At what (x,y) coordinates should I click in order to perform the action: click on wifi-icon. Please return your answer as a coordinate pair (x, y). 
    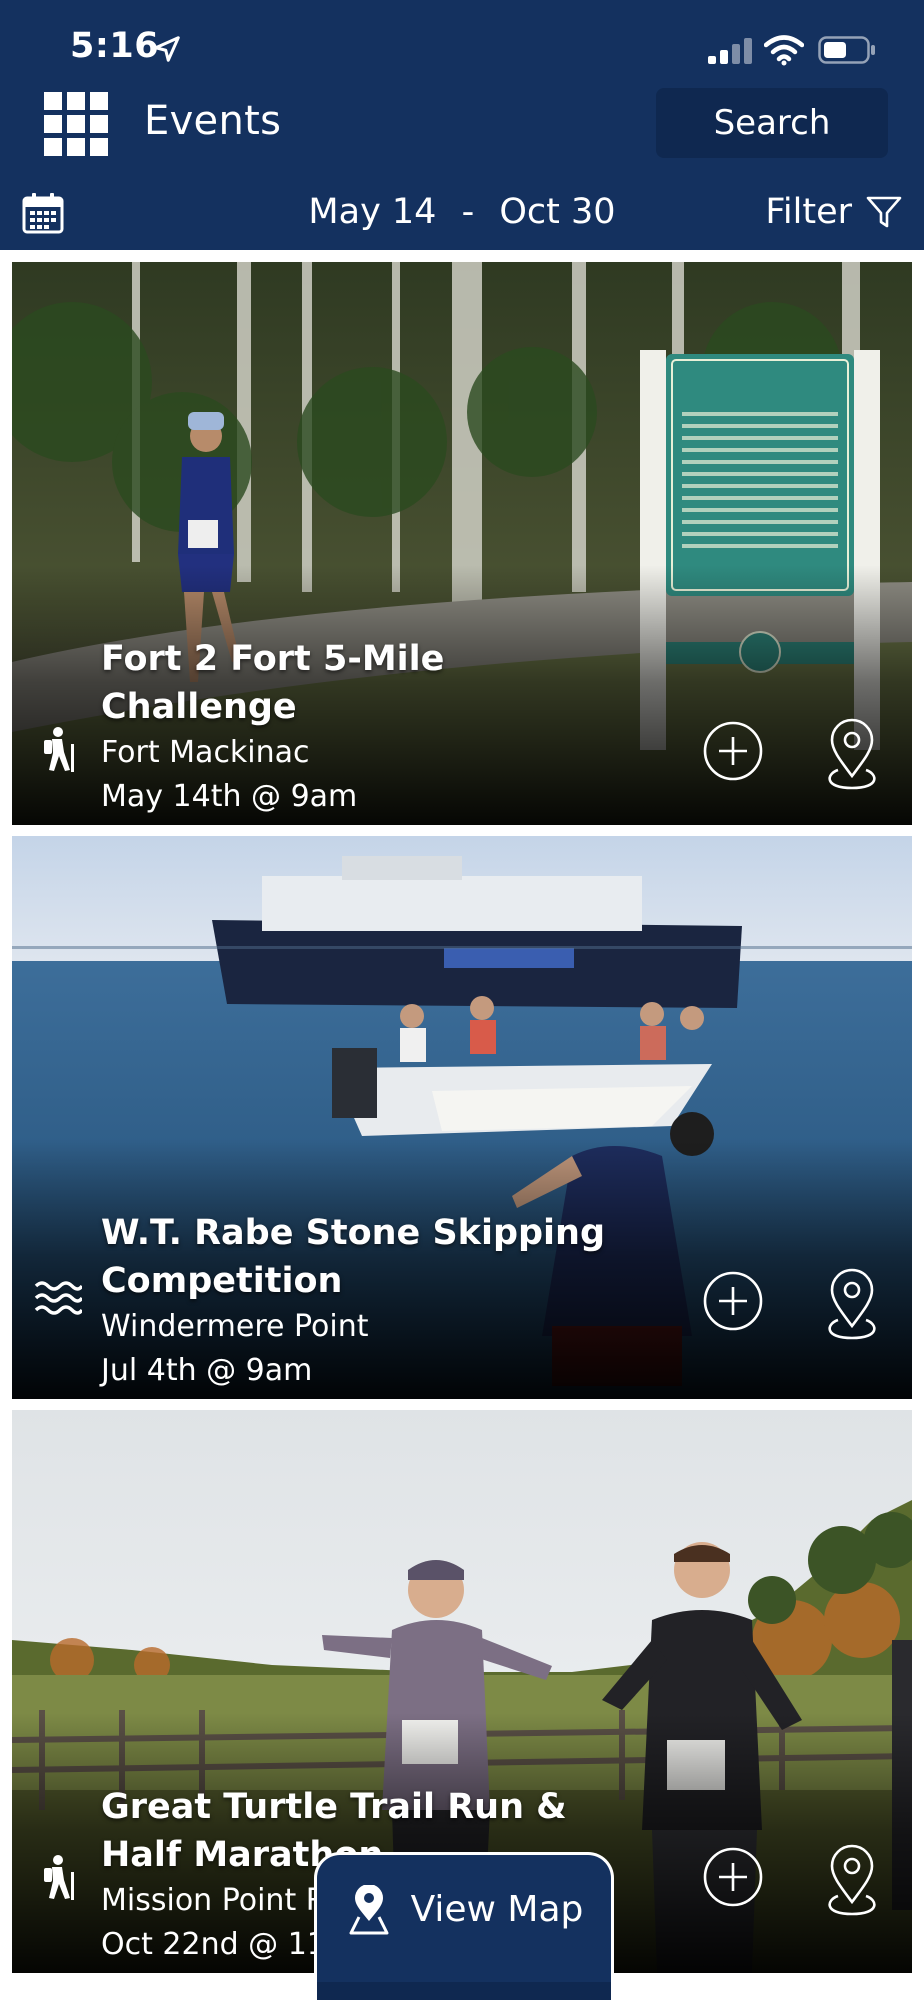
    Looking at the image, I should click on (784, 50).